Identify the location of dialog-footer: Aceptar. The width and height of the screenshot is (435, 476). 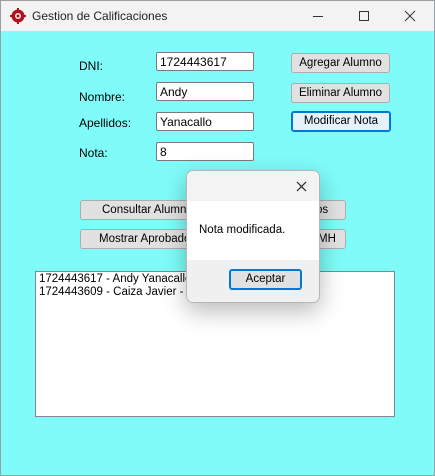
(253, 281).